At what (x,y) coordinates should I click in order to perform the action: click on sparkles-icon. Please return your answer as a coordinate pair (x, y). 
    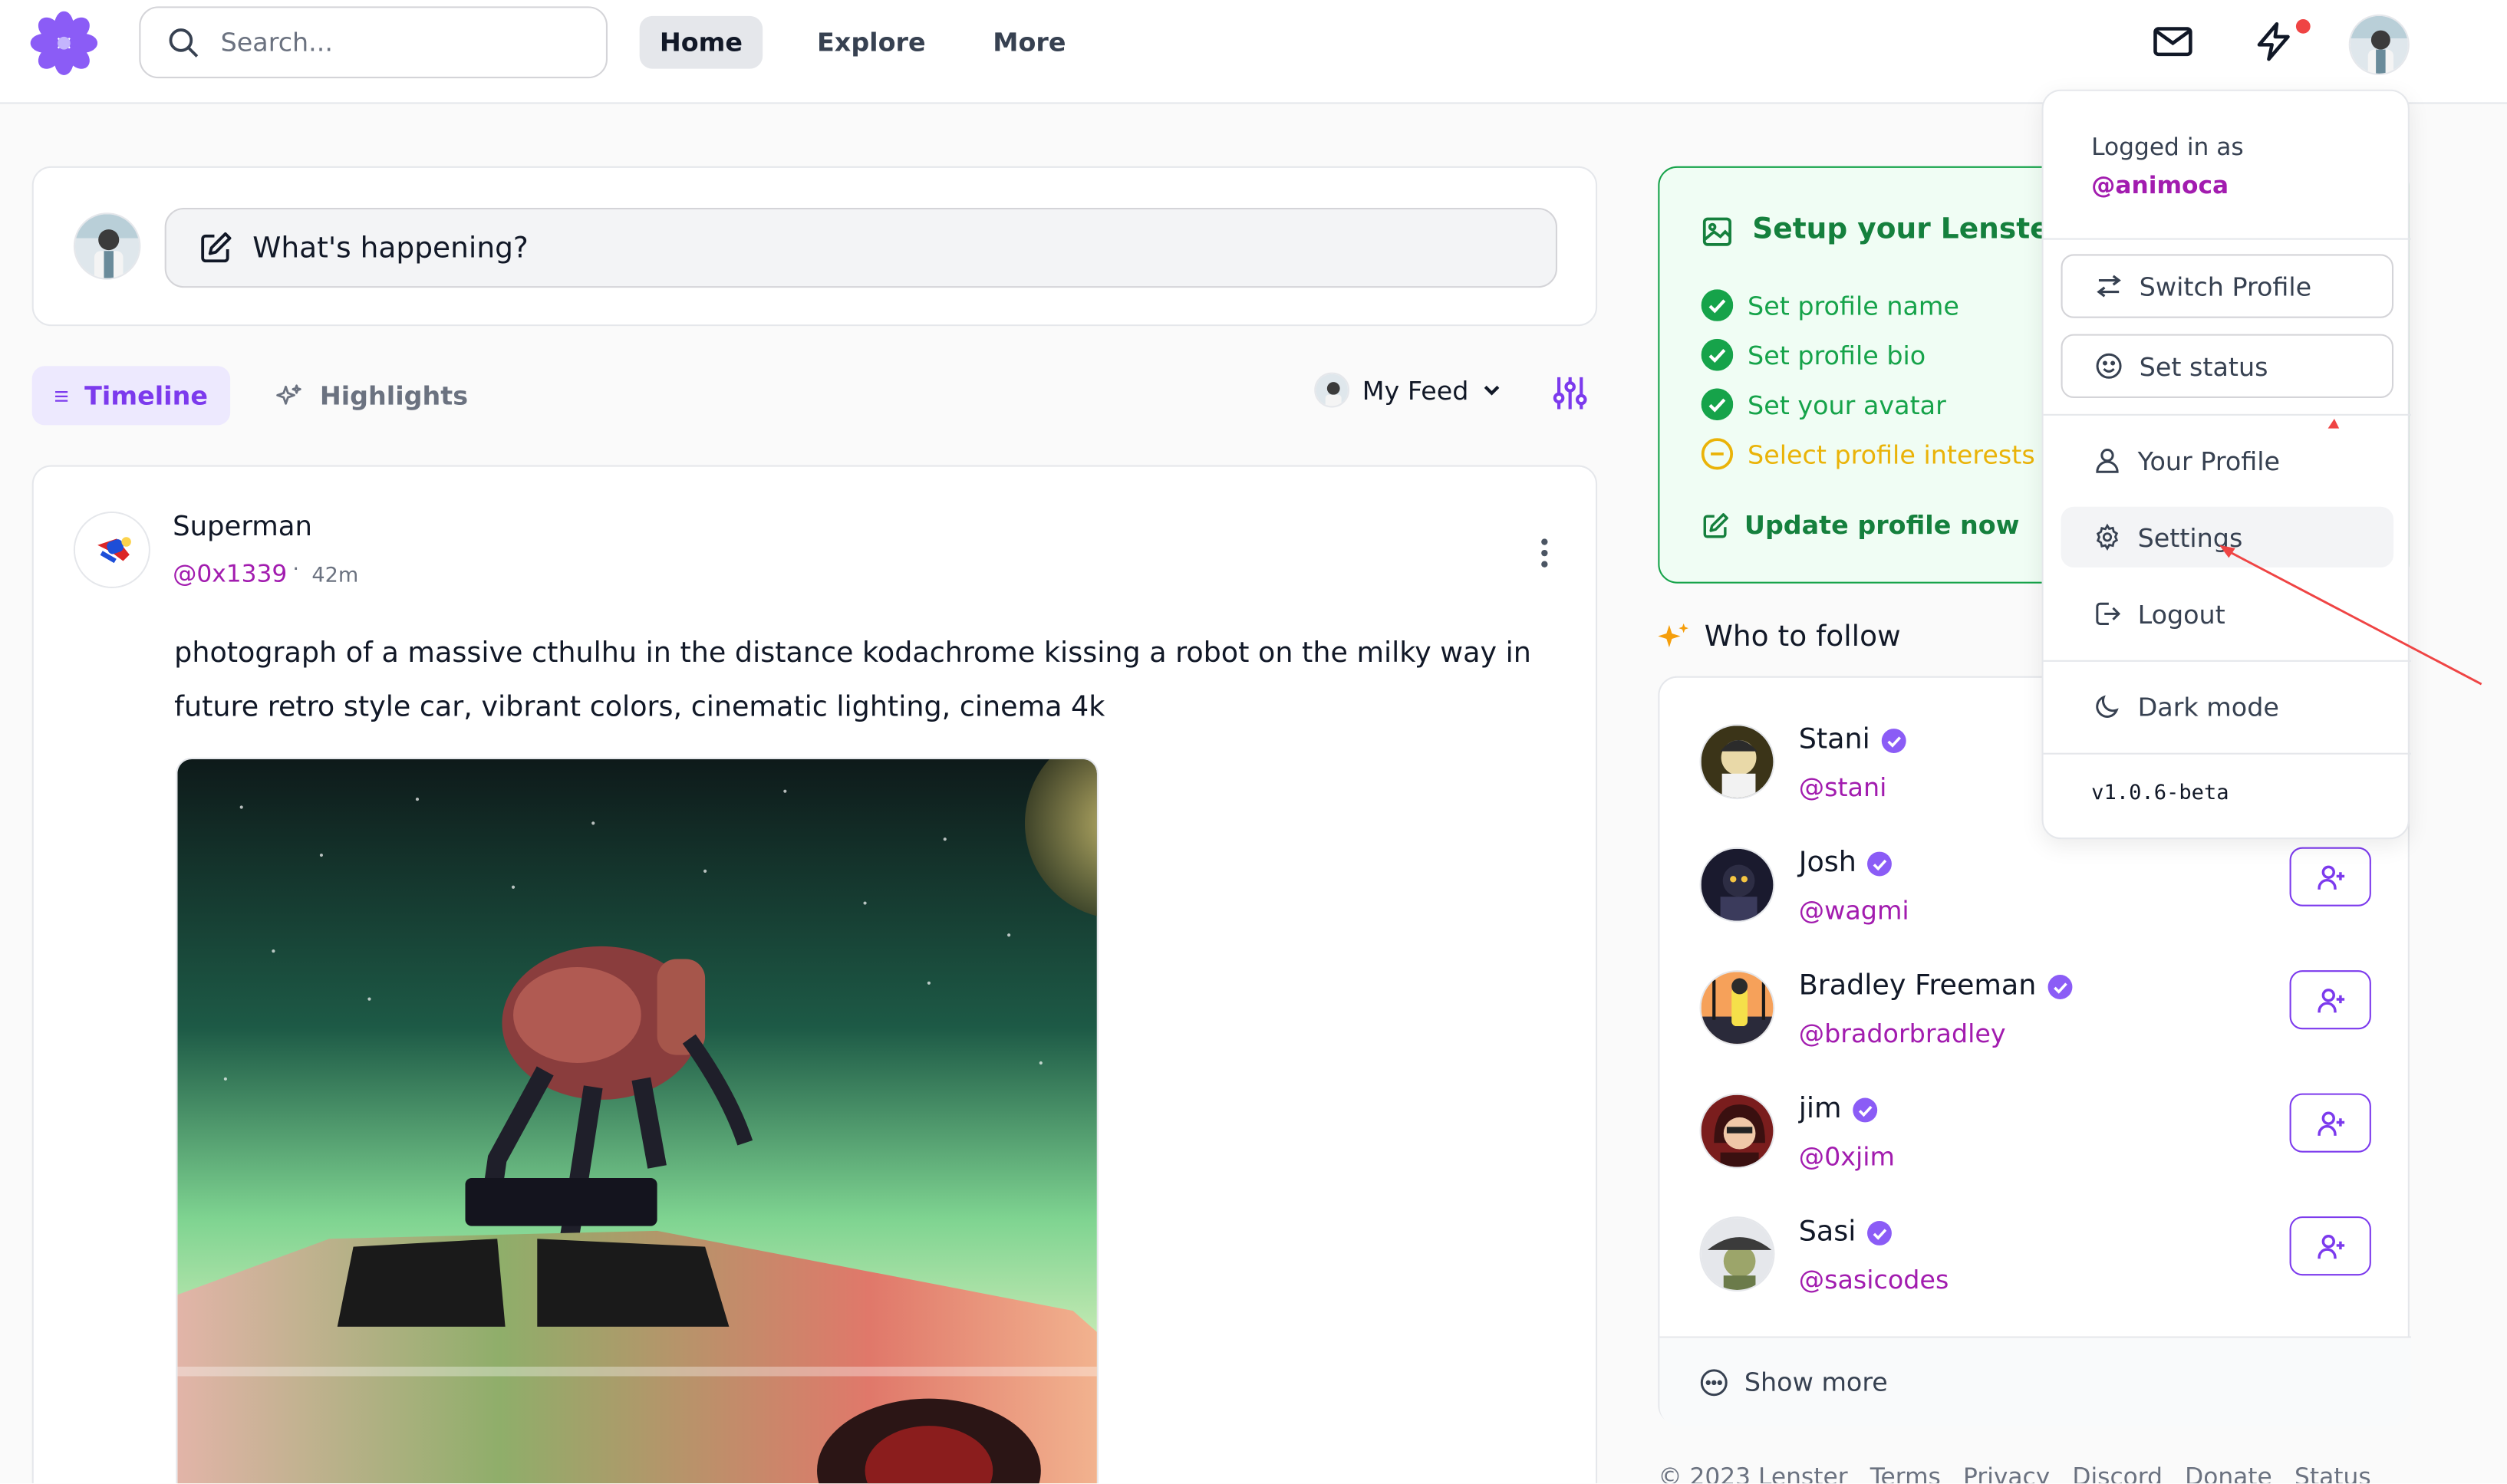
    Looking at the image, I should click on (288, 393).